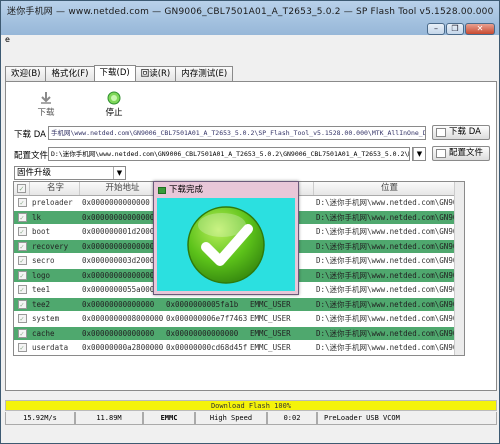 Image resolution: width=500 pixels, height=444 pixels. I want to click on cell-name: secro, so click(43, 260).